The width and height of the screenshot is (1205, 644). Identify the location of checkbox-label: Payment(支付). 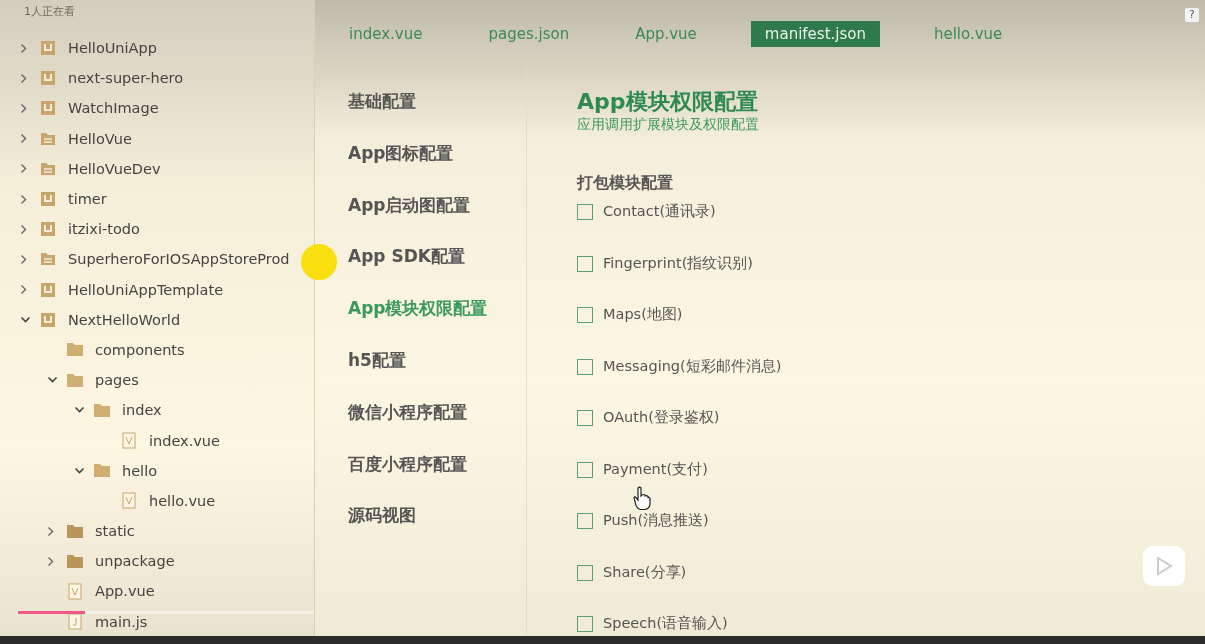
(655, 469).